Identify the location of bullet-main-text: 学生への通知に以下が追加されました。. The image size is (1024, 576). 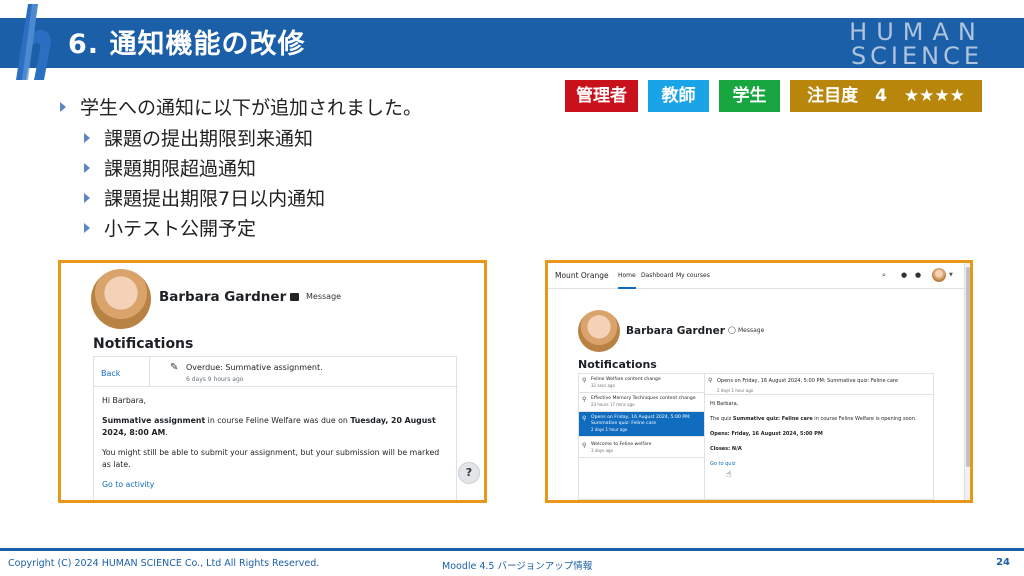
(251, 108).